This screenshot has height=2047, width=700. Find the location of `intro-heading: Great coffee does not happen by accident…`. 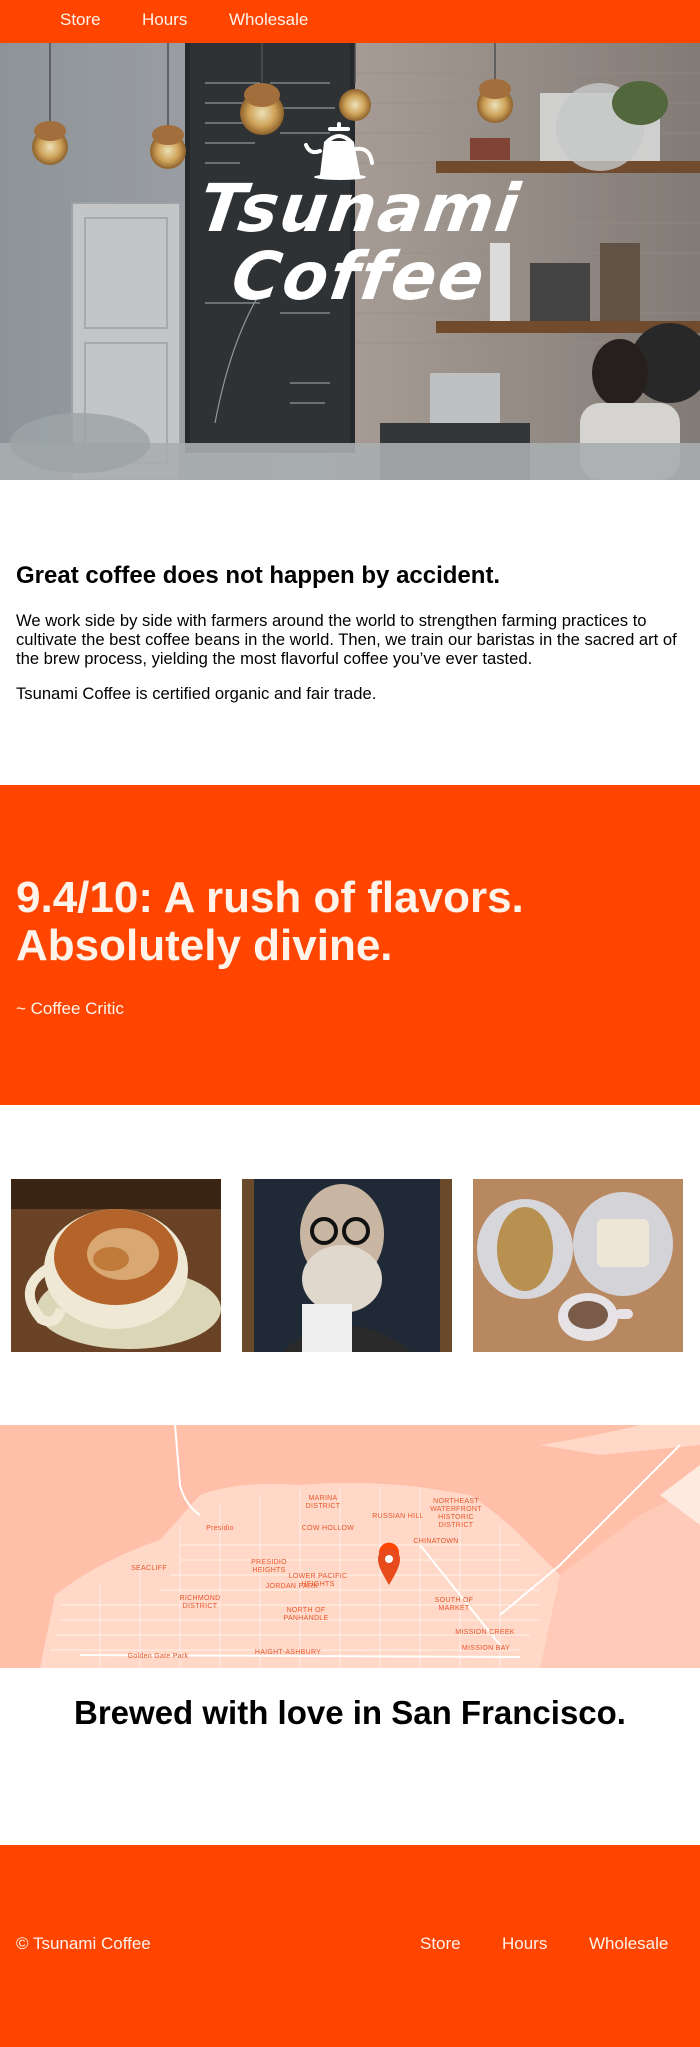

intro-heading: Great coffee does not happen by accident… is located at coordinates (258, 575).